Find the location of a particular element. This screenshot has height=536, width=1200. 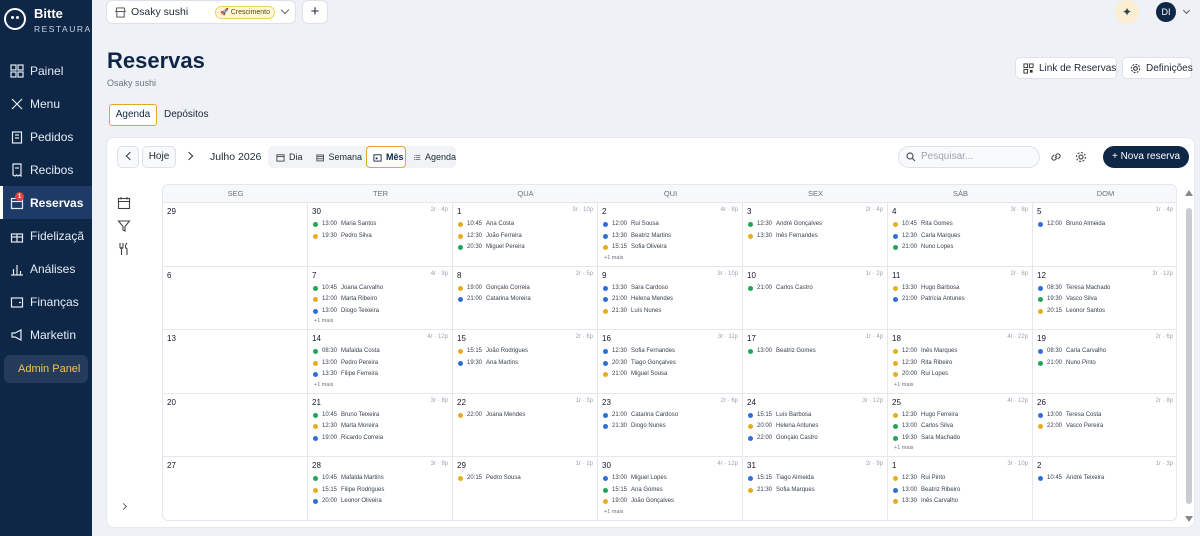

reservation-item: 19:00 Ricardo Correia is located at coordinates (348, 438).